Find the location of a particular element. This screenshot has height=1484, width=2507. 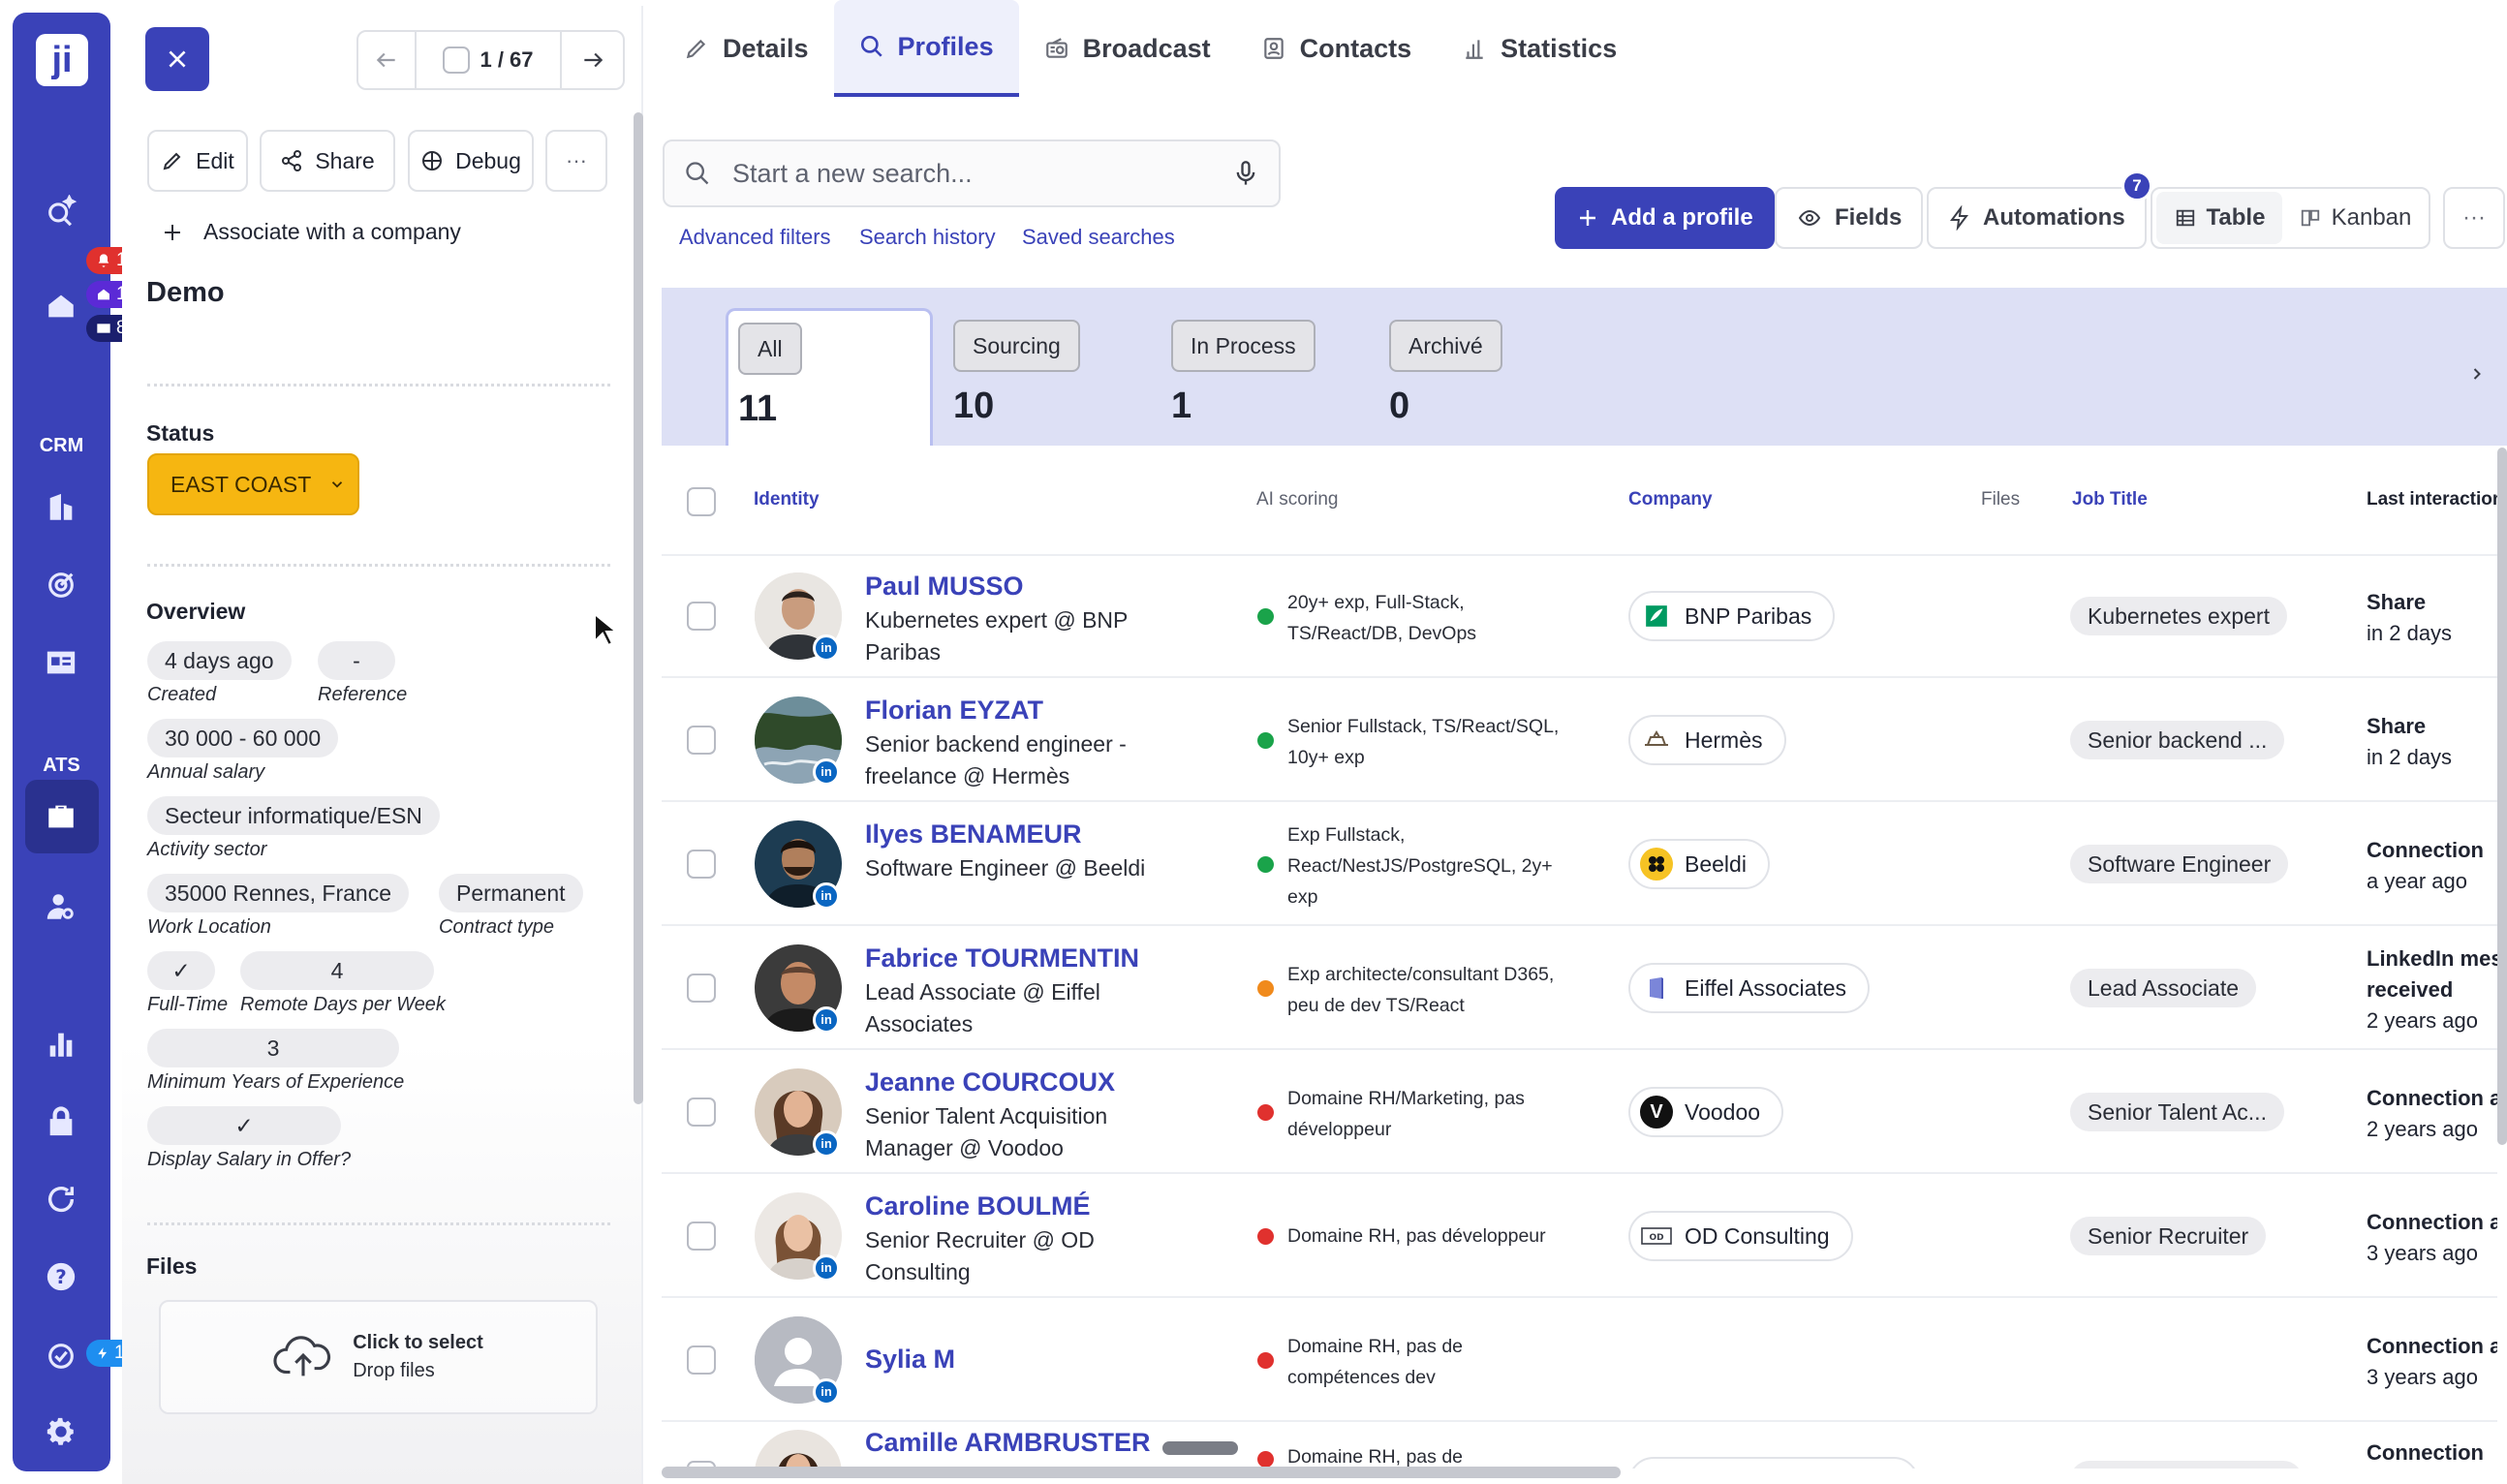

close-icon is located at coordinates (177, 59).